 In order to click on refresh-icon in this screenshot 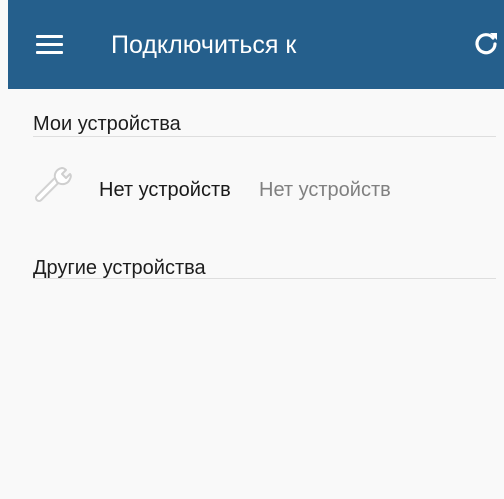, I will do `click(486, 43)`.